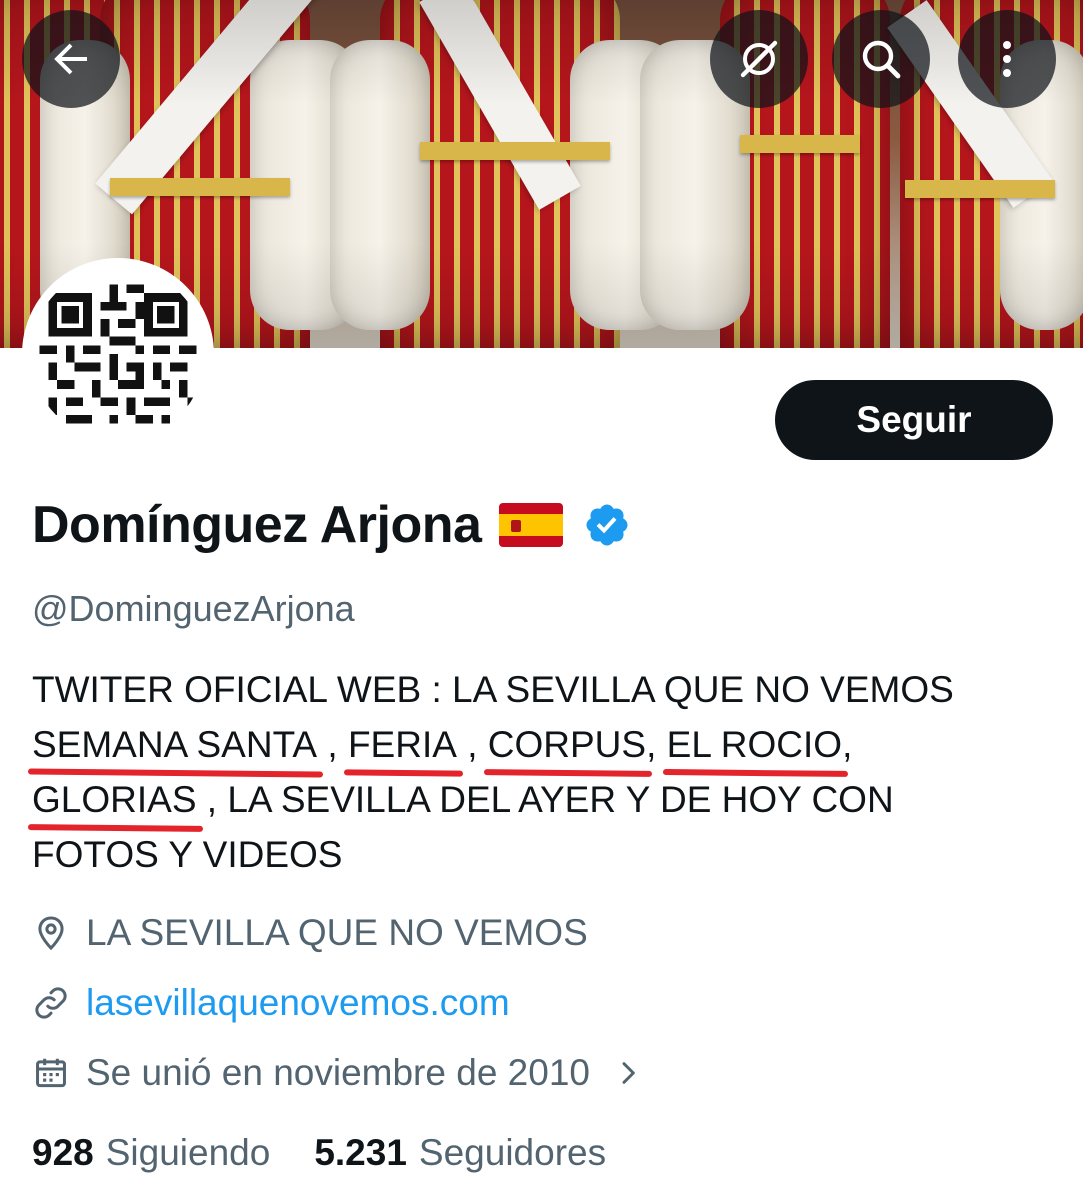 The width and height of the screenshot is (1083, 1200). What do you see at coordinates (257, 525) in the screenshot?
I see `display-name: Domínguez Arjona` at bounding box center [257, 525].